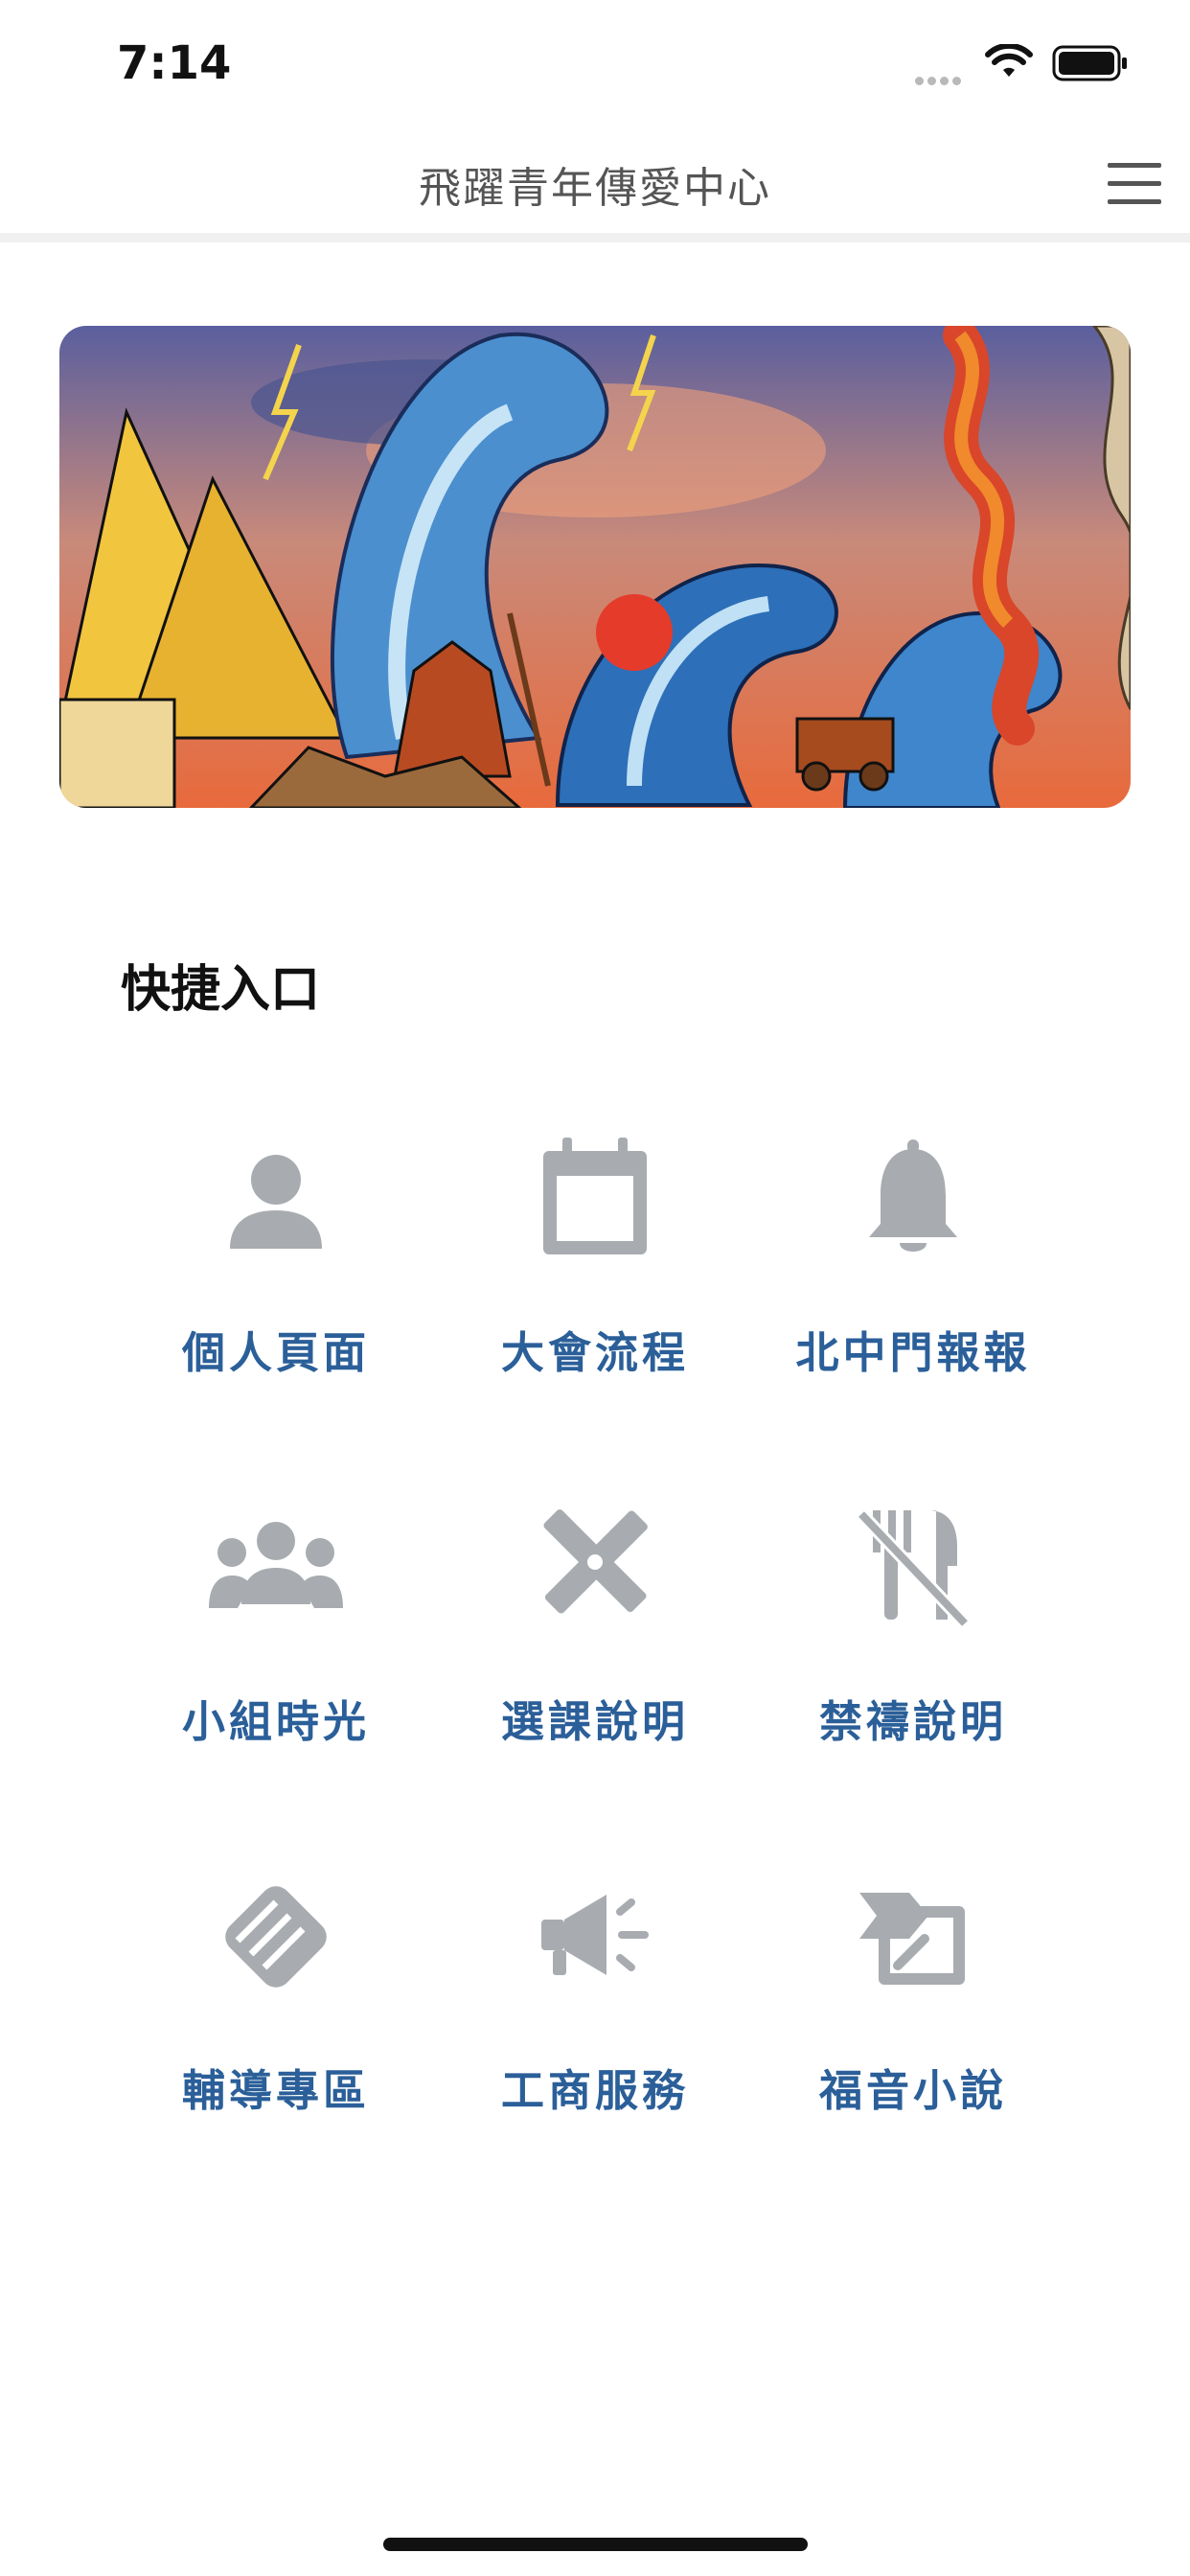  What do you see at coordinates (595, 237) in the screenshot?
I see `nav-divider` at bounding box center [595, 237].